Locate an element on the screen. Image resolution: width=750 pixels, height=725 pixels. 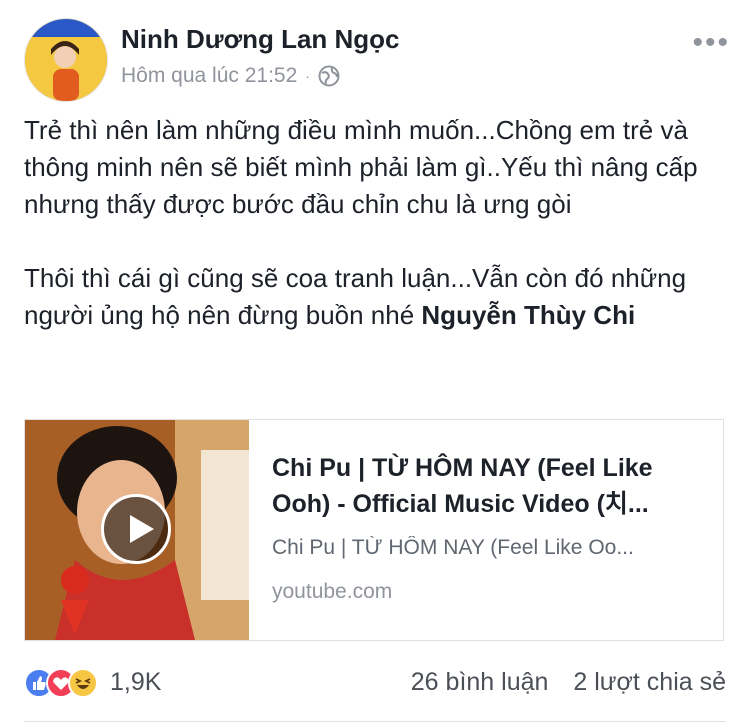
link-domain: youtube.com is located at coordinates (332, 591).